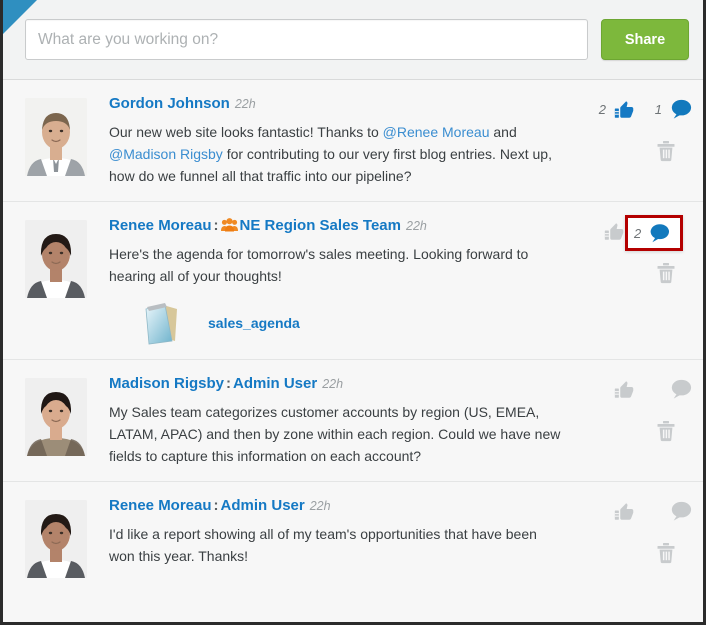 Image resolution: width=706 pixels, height=625 pixels. What do you see at coordinates (166, 154) in the screenshot?
I see `mention-link: @Madison Rigsby` at bounding box center [166, 154].